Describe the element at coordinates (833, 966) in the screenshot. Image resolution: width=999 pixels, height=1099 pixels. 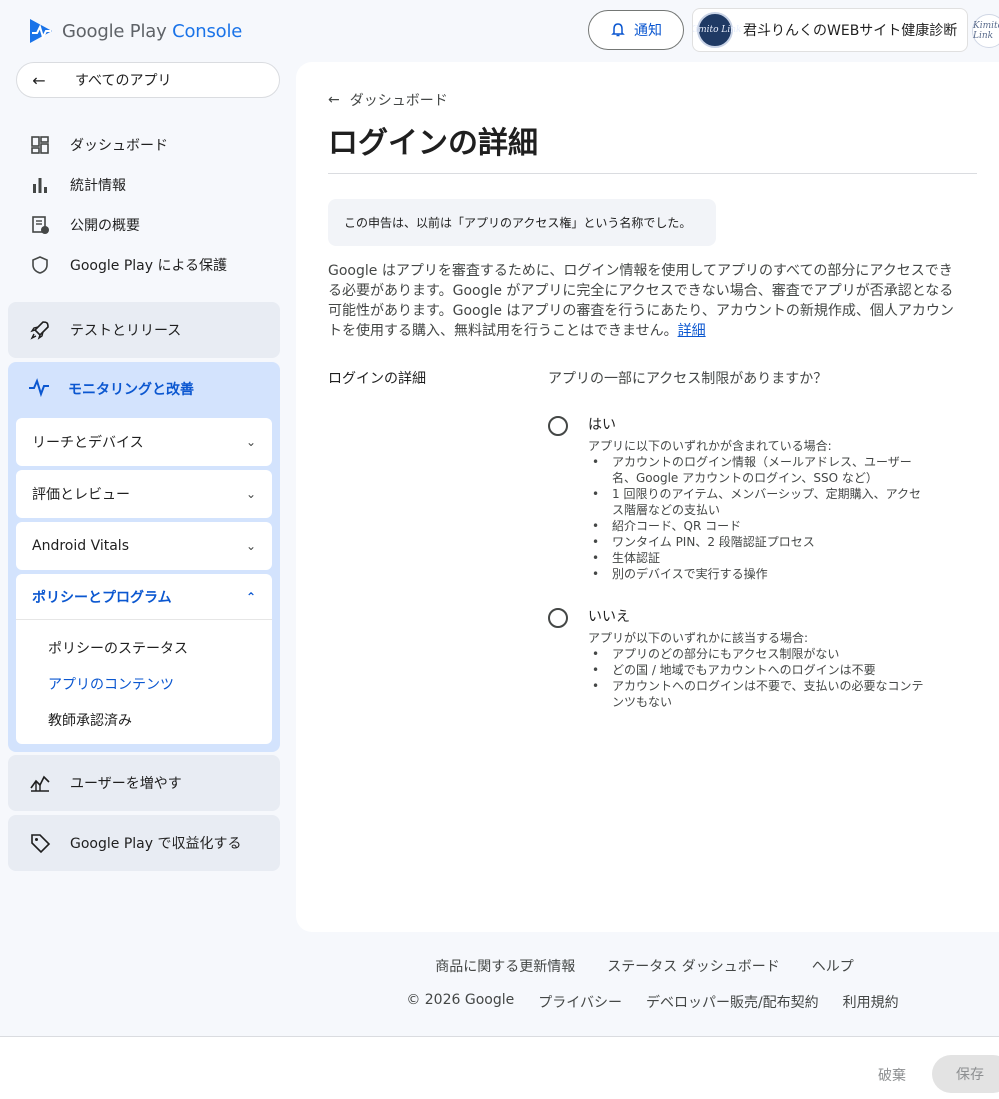
I see `footer-link-help: ヘルプ` at that location.